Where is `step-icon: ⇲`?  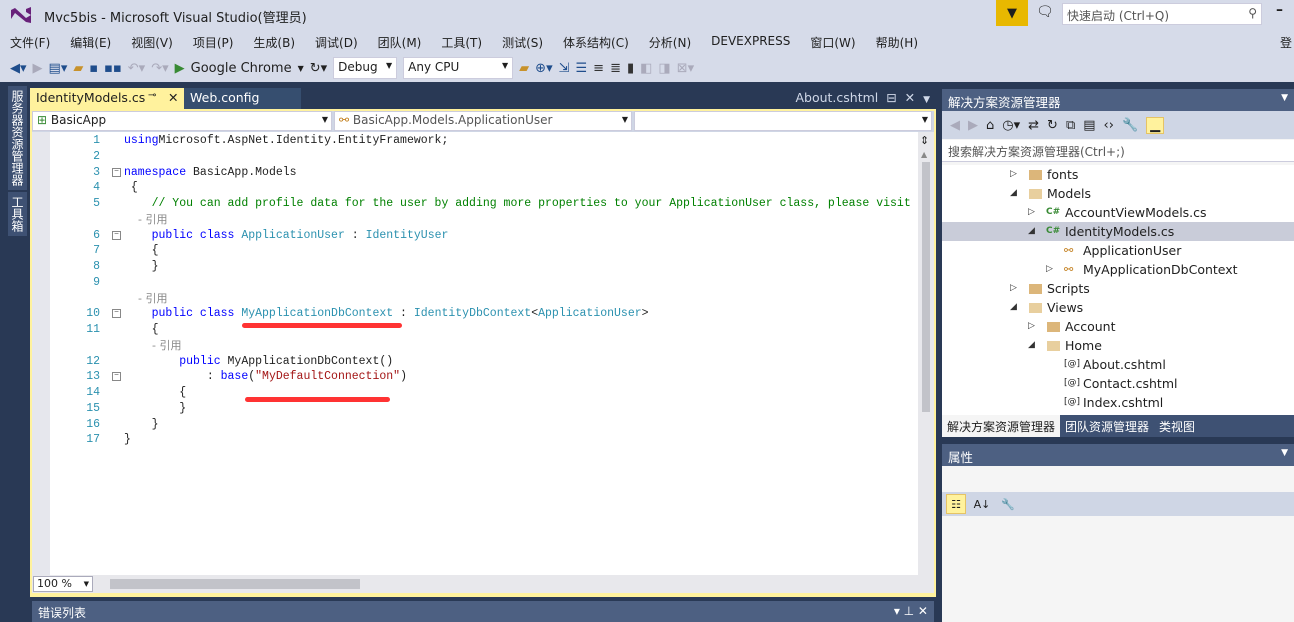 step-icon: ⇲ is located at coordinates (564, 68).